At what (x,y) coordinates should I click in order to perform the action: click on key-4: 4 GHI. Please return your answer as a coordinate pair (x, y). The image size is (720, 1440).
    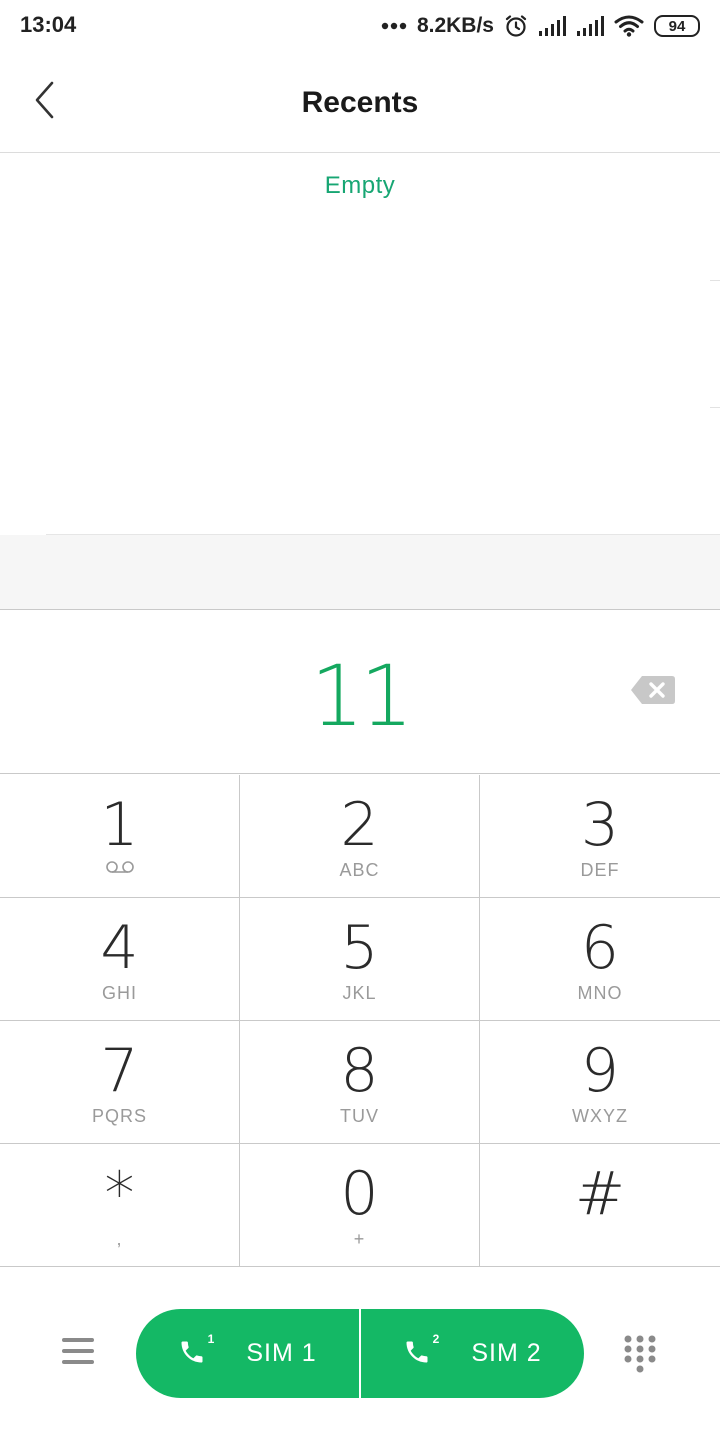
    Looking at the image, I should click on (120, 959).